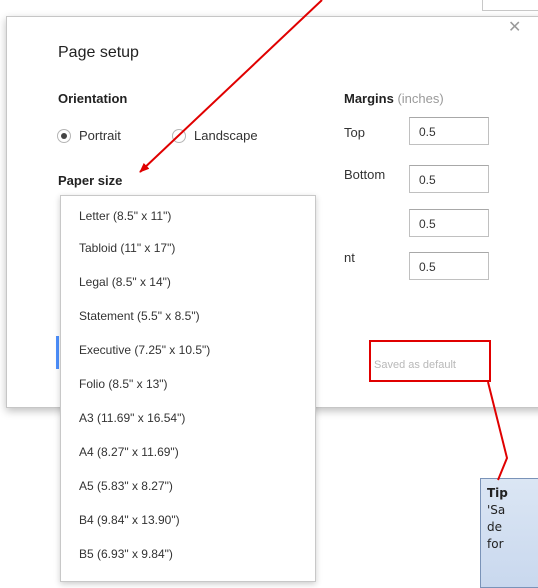 The height and width of the screenshot is (588, 538). What do you see at coordinates (123, 384) in the screenshot?
I see `paper-option-folio: Folio (8.5" x 13")` at bounding box center [123, 384].